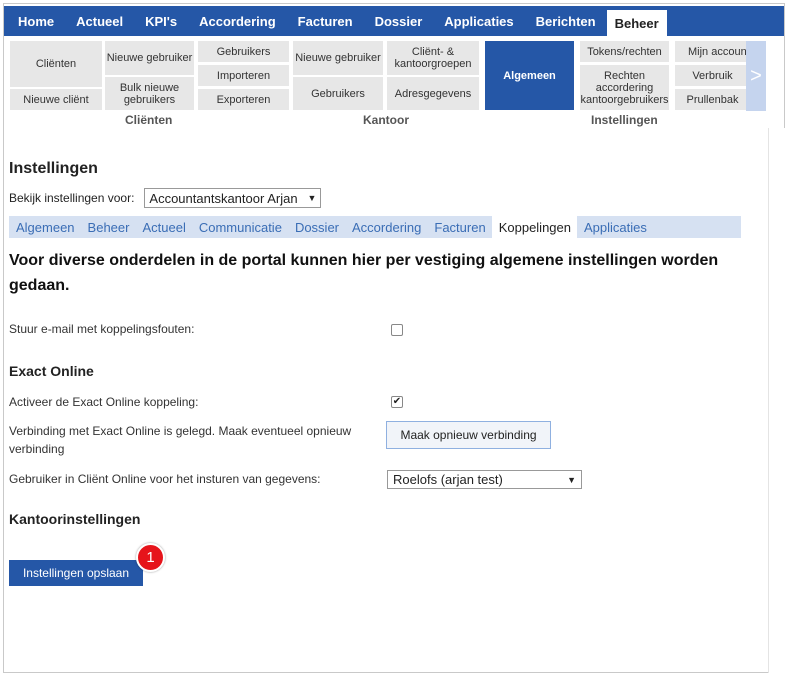  I want to click on tab-koppelingen: Koppelingen, so click(534, 227).